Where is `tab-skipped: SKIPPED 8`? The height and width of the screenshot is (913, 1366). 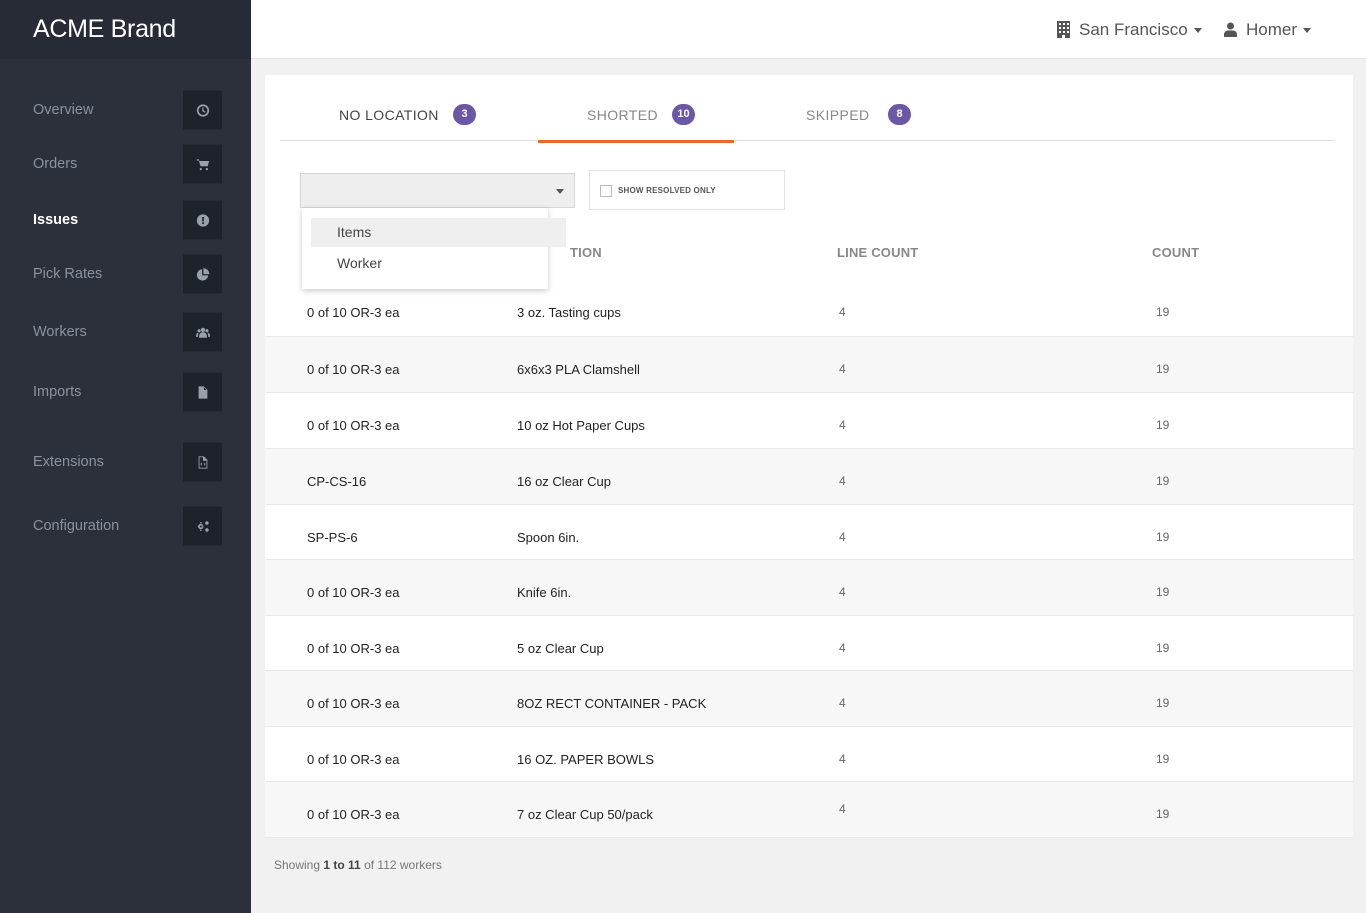
tab-skipped: SKIPPED 8 is located at coordinates (860, 109).